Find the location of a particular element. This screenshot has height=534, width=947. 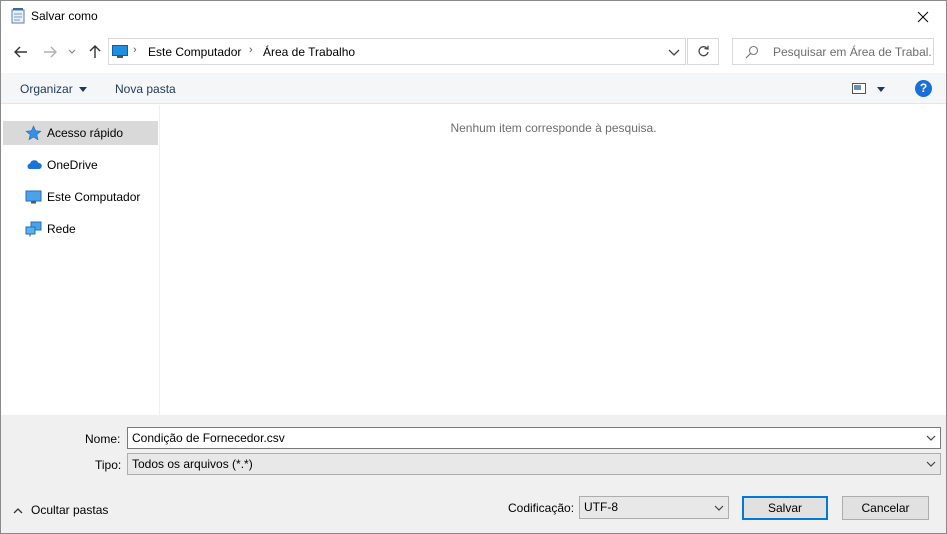

arrow-right-icon is located at coordinates (50, 52).